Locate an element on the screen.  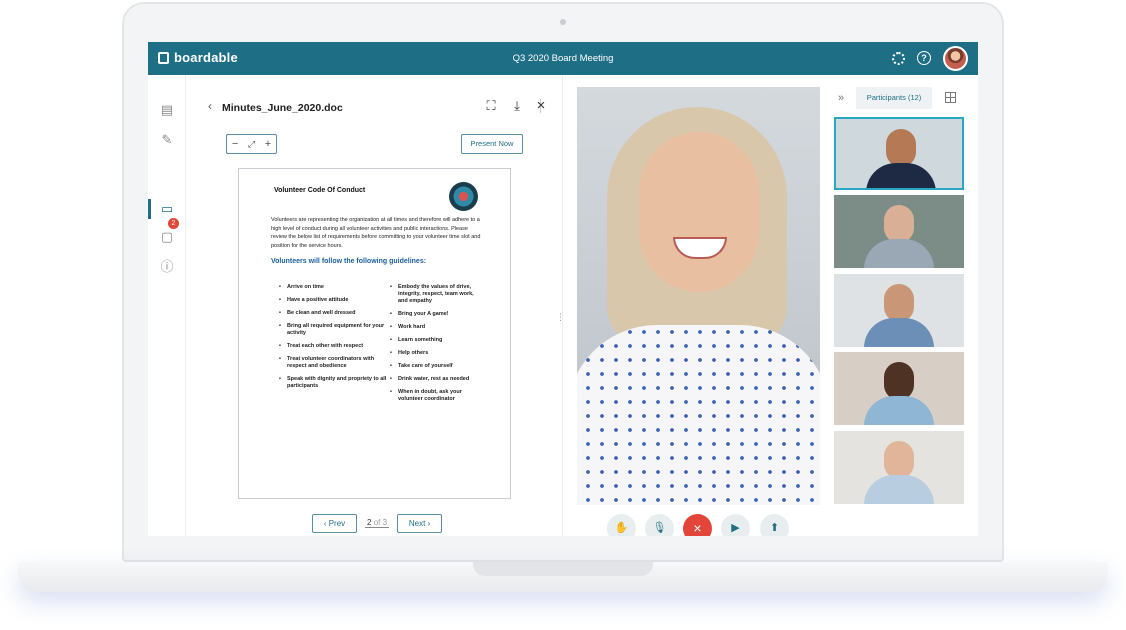
list-item: Drink water, rest as needed is located at coordinates (435, 379).